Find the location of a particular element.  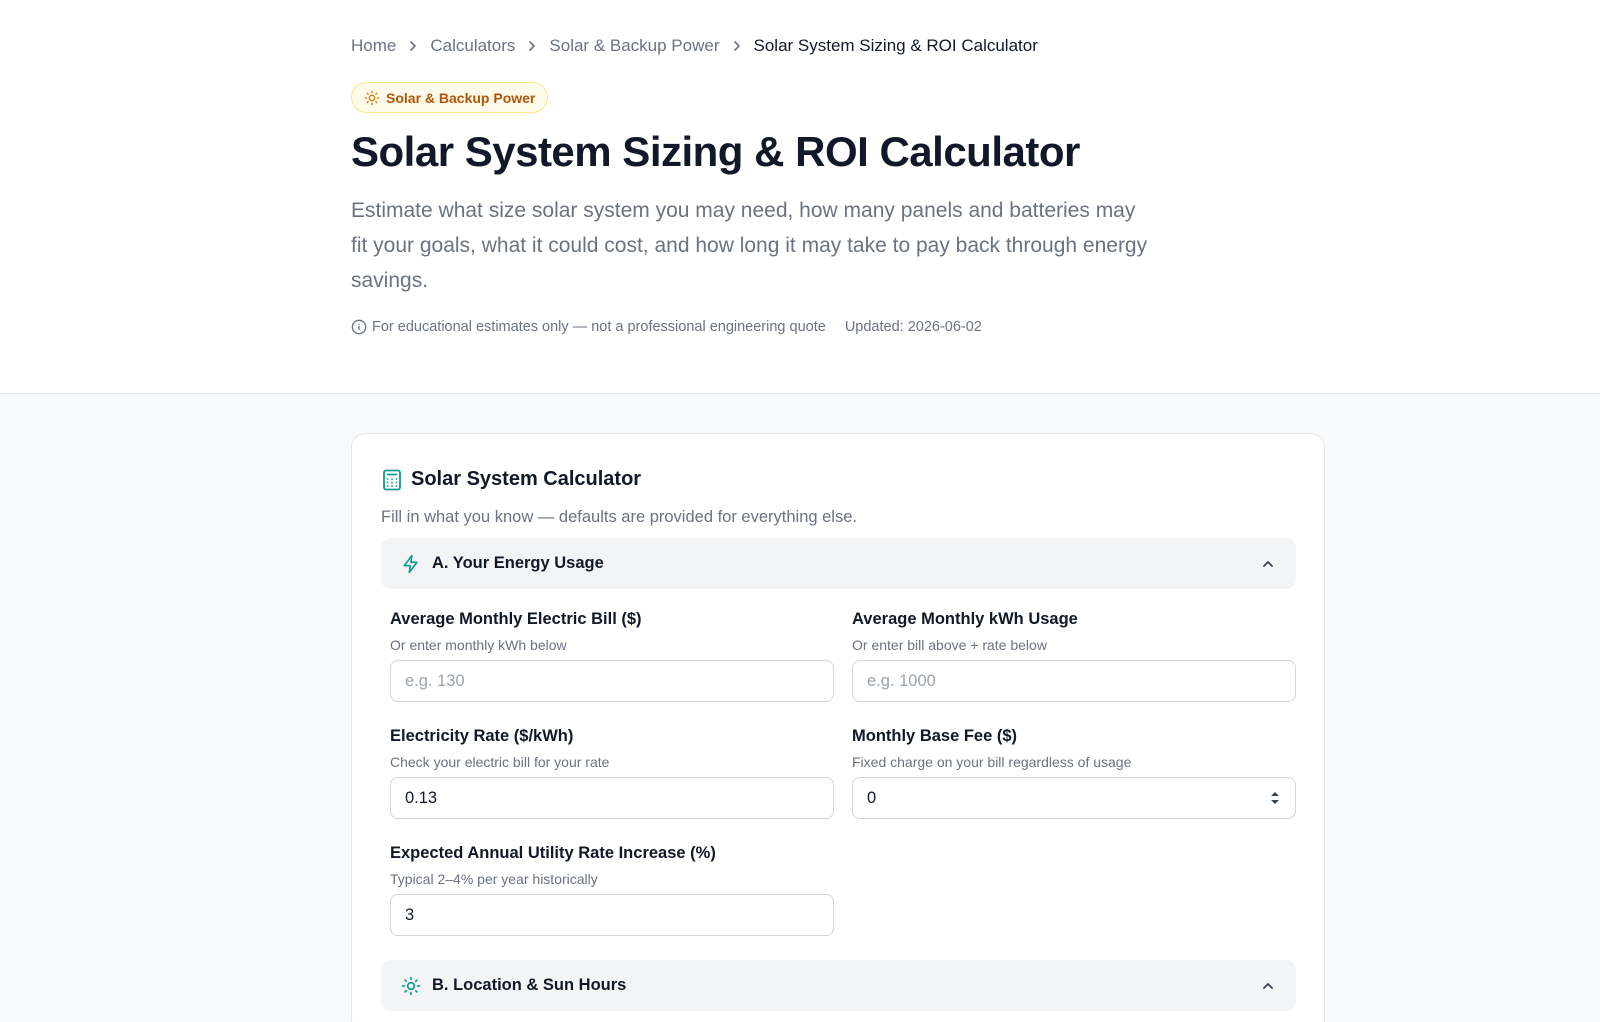

section-energy-usage: A. Your Energy Usage is located at coordinates (838, 563).